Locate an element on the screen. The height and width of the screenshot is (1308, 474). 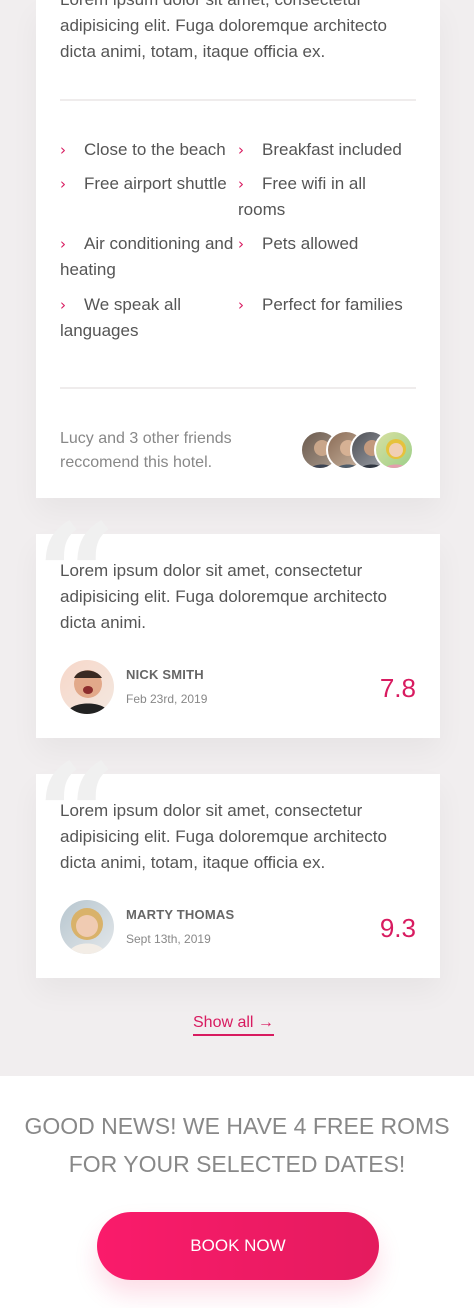
amenity-item: › Free airport shuttle is located at coordinates (149, 184).